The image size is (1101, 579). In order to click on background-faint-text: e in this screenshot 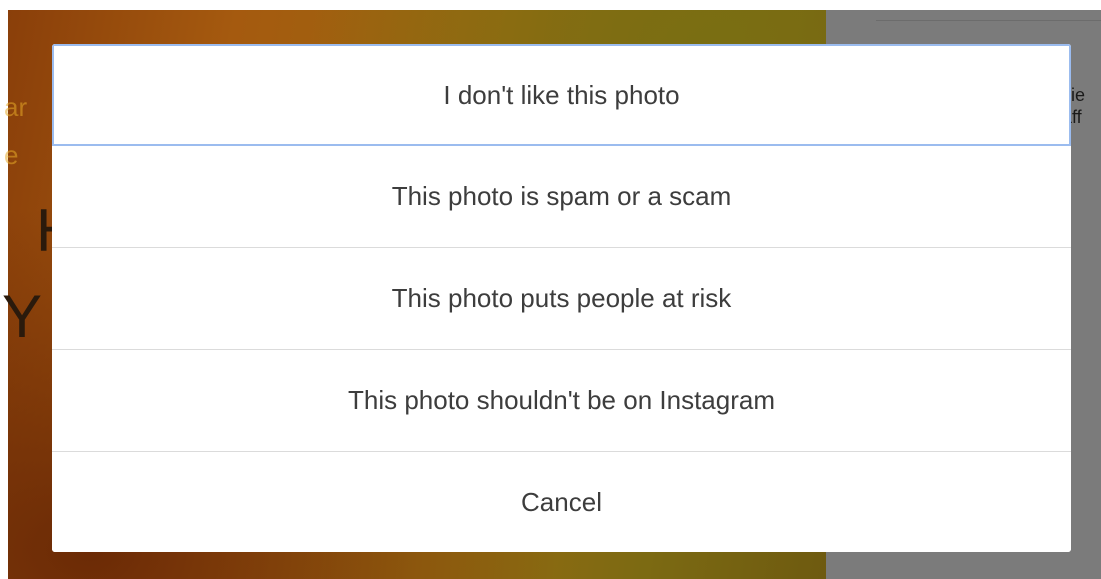, I will do `click(11, 155)`.